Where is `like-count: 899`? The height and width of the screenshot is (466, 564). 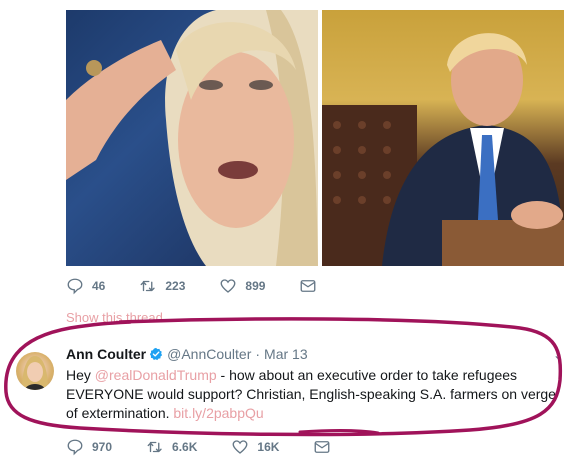 like-count: 899 is located at coordinates (255, 286).